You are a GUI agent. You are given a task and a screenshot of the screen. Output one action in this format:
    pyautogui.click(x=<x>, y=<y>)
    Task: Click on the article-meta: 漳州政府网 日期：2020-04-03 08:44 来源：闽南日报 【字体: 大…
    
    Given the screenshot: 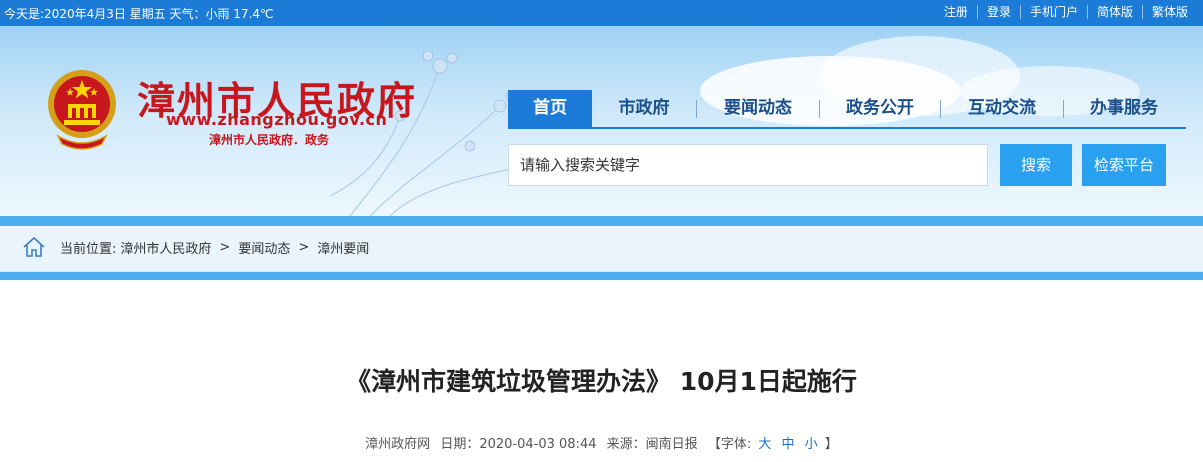 What is the action you would take?
    pyautogui.click(x=601, y=442)
    